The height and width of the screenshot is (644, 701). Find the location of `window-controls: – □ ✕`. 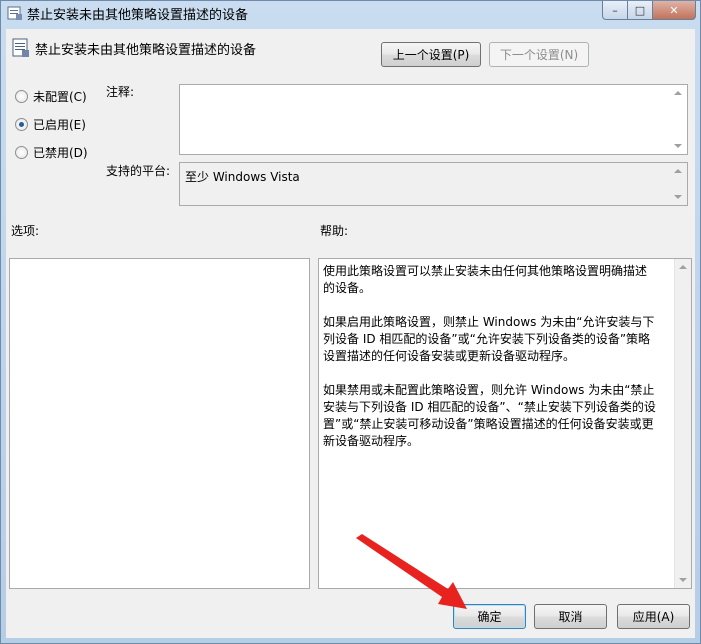

window-controls: – □ ✕ is located at coordinates (649, 10).